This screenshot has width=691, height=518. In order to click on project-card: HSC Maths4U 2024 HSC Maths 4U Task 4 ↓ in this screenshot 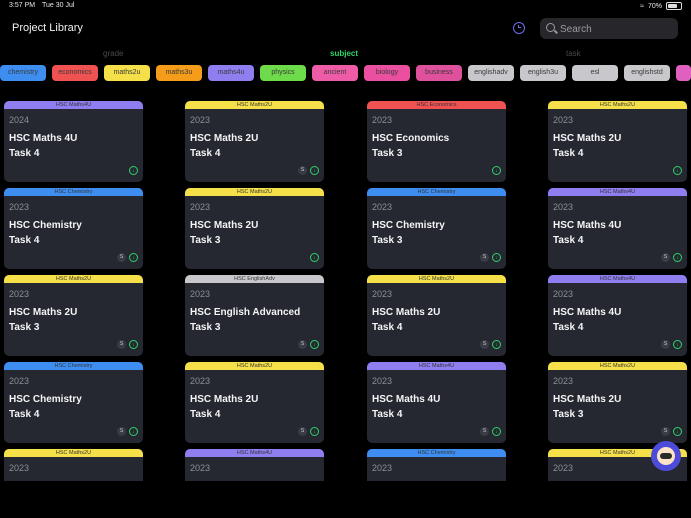, I will do `click(73, 141)`.